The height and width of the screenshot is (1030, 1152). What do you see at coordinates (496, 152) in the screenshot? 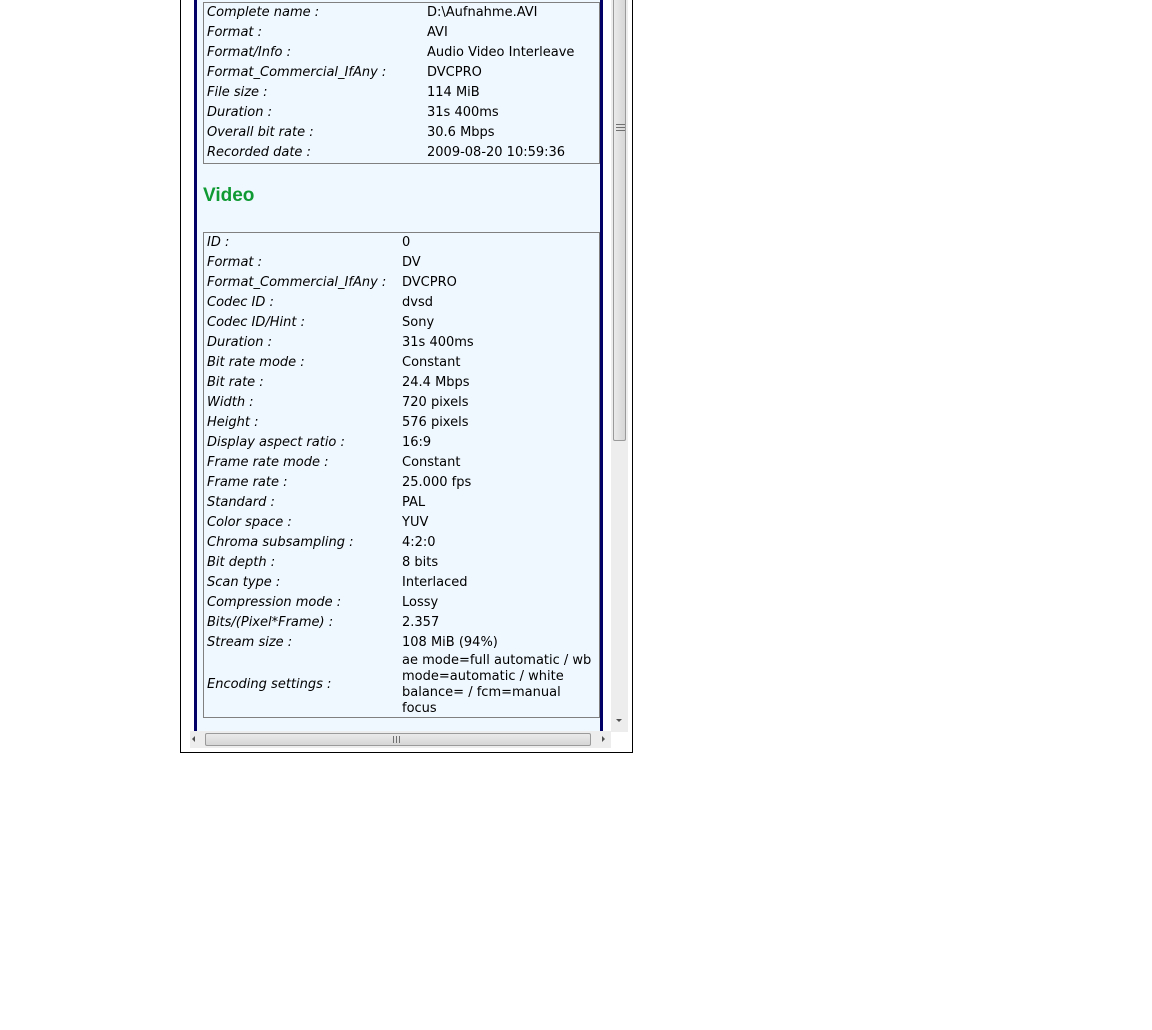
I see `field-value: 2009-08-20 10:59:36` at bounding box center [496, 152].